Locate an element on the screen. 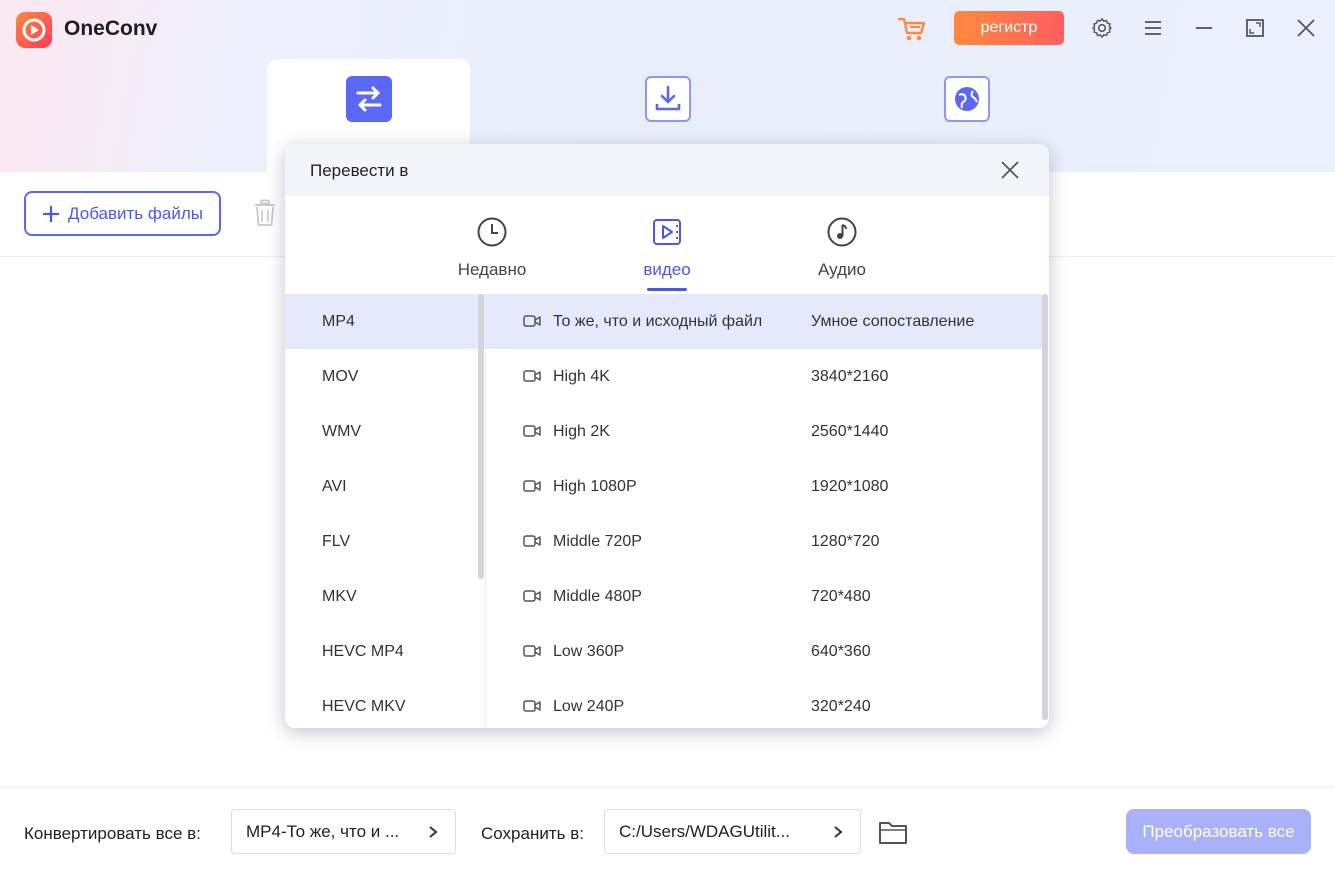 The image size is (1335, 873). video-icon is located at coordinates (667, 232).